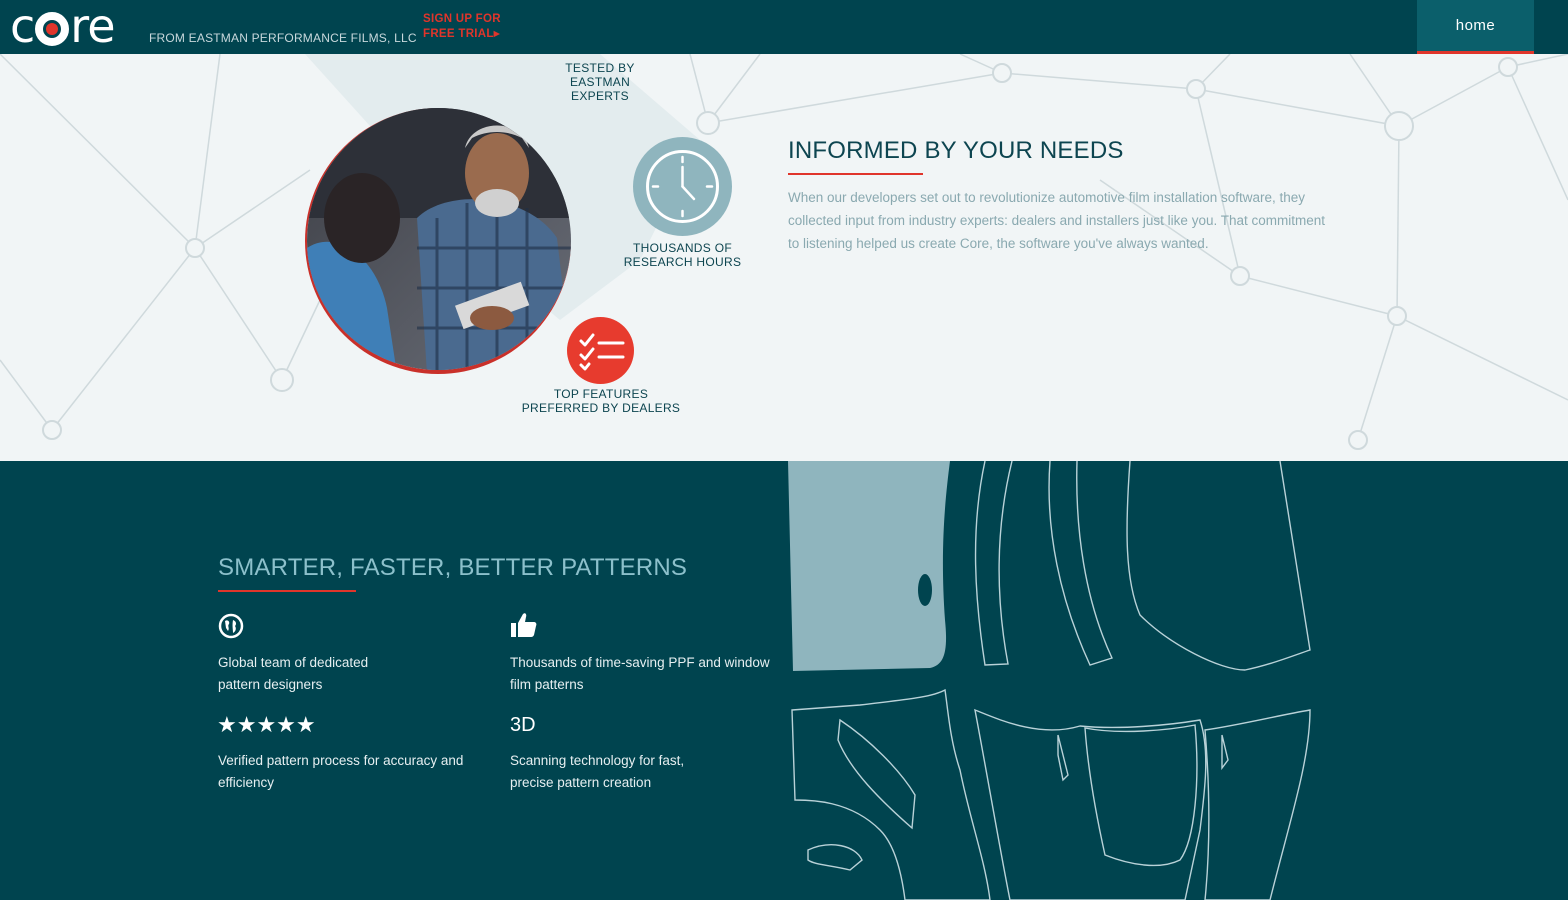  Describe the element at coordinates (682, 186) in the screenshot. I see `clock-icon` at that location.